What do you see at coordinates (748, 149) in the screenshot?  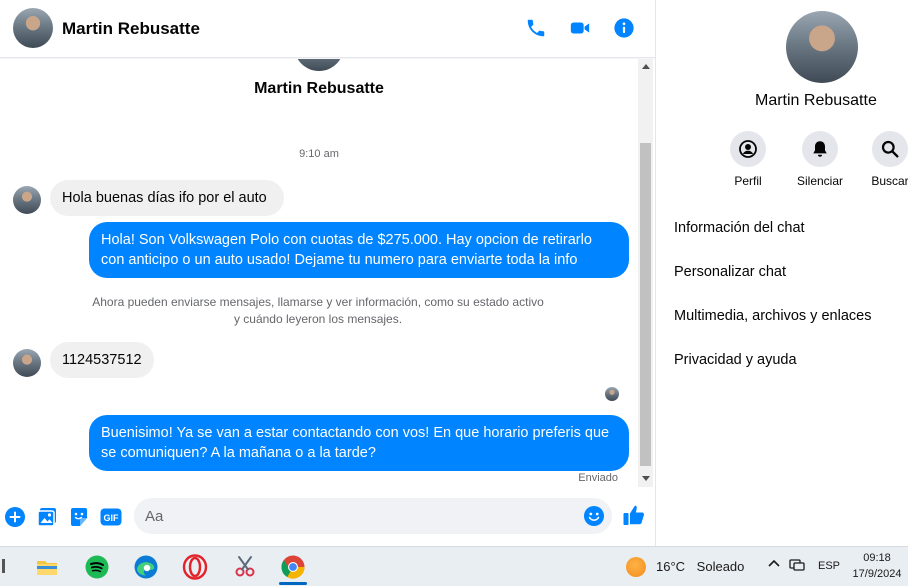 I see `profile-icon` at bounding box center [748, 149].